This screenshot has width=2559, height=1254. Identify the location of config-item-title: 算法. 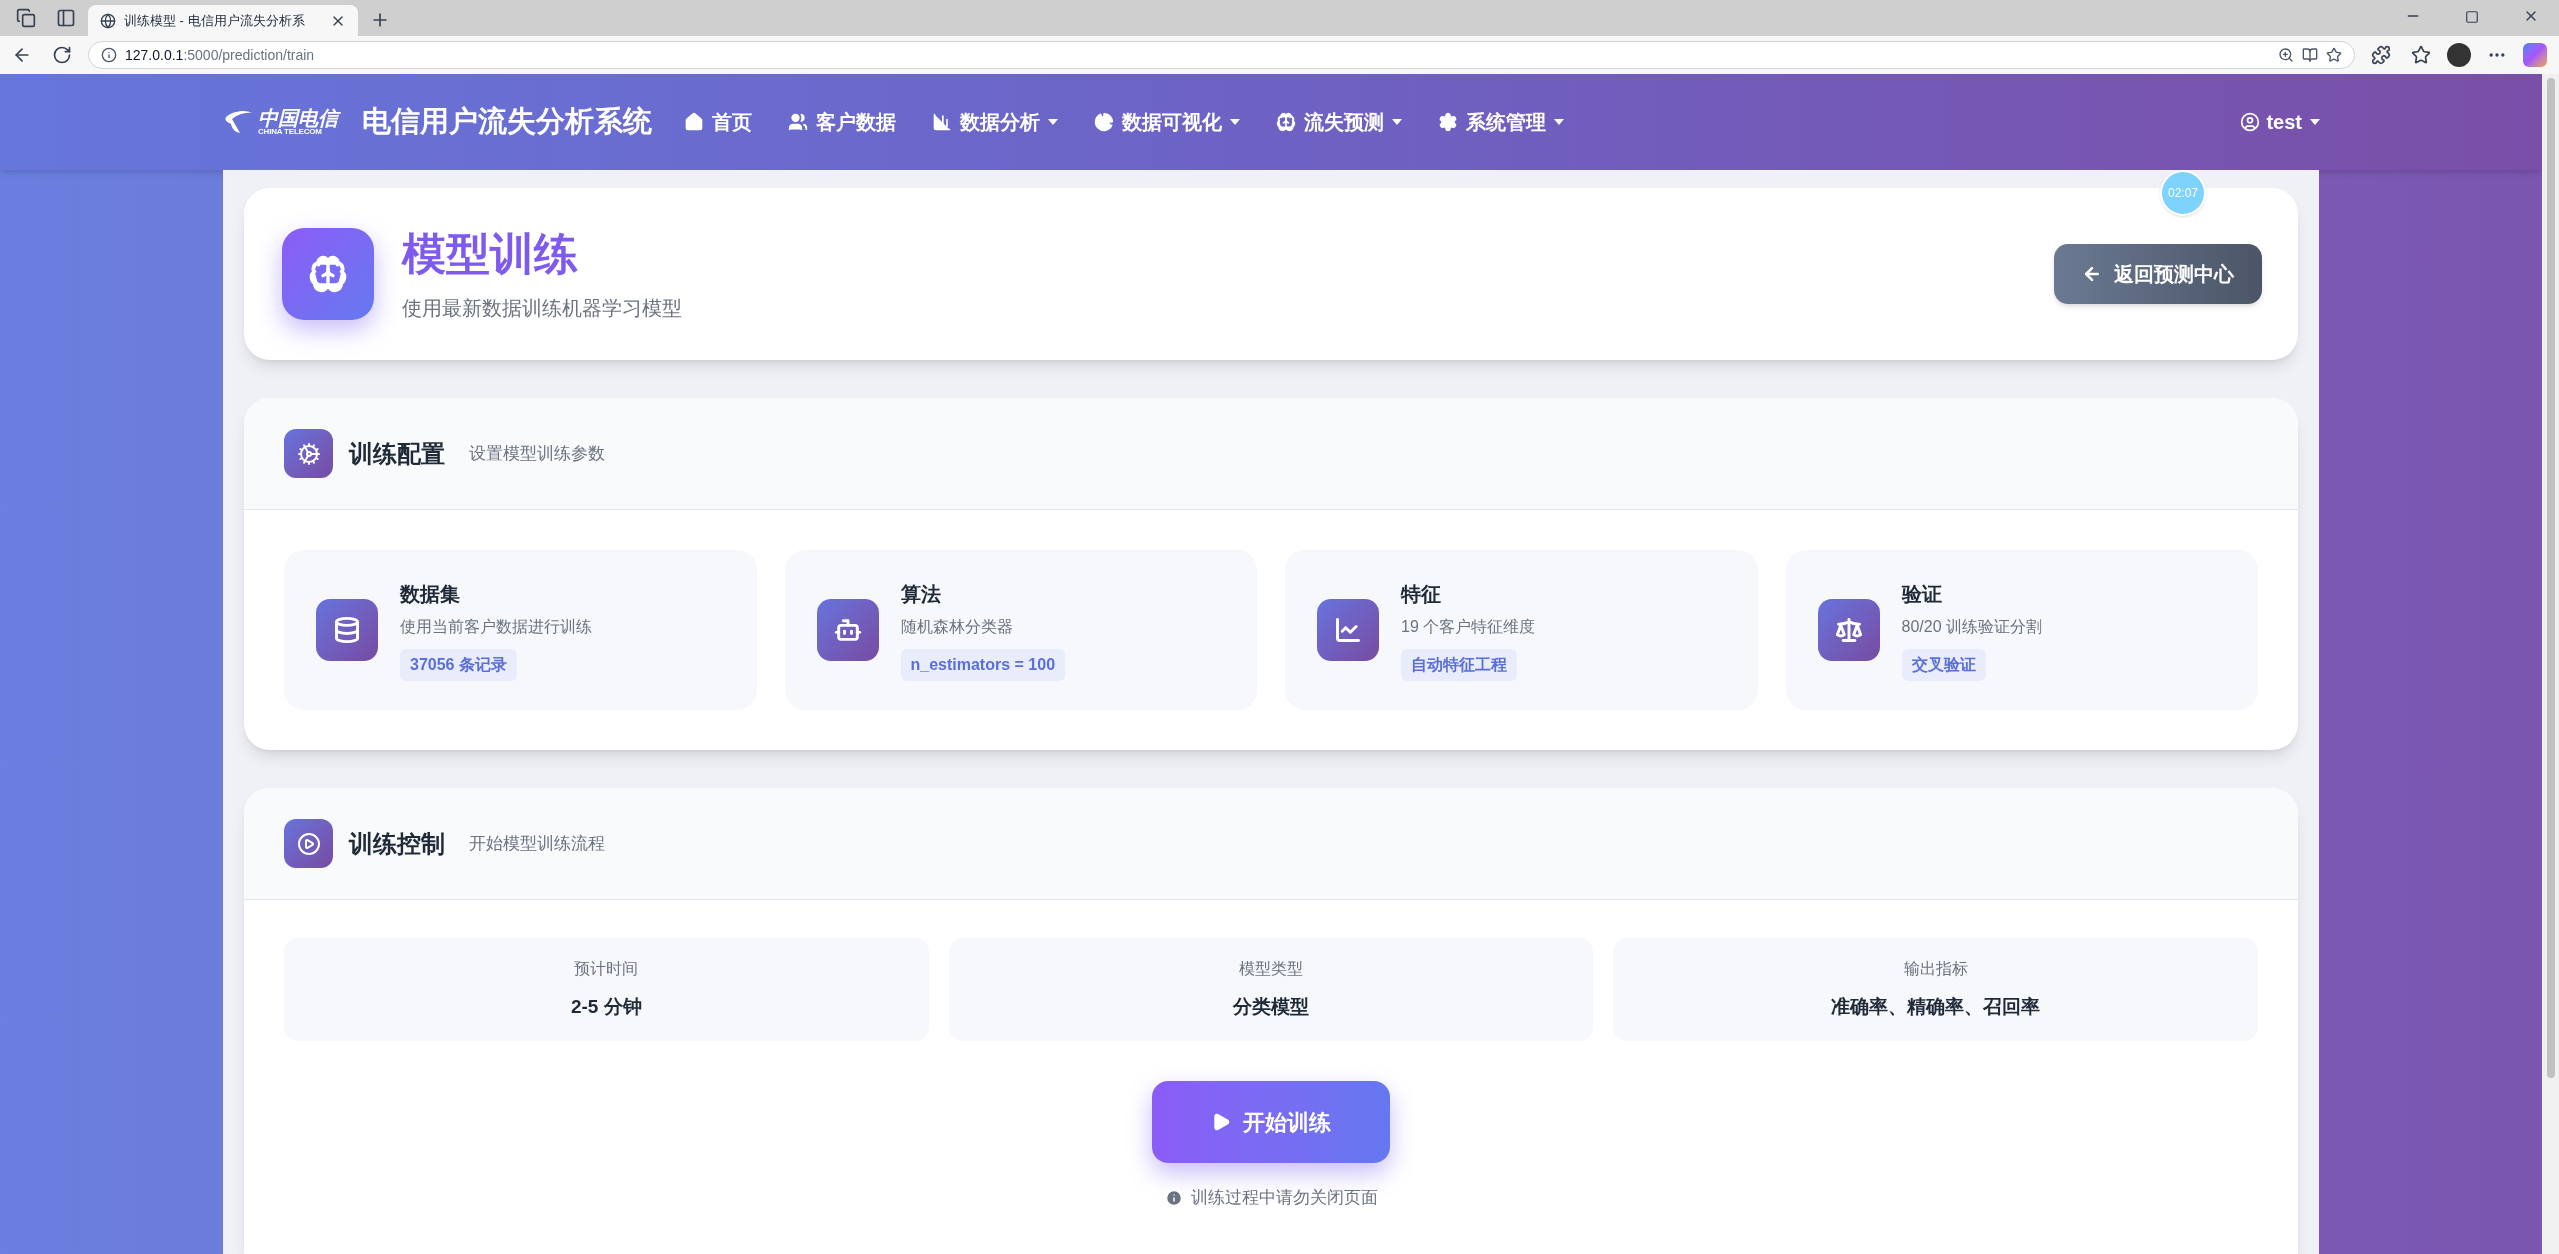
(921, 594).